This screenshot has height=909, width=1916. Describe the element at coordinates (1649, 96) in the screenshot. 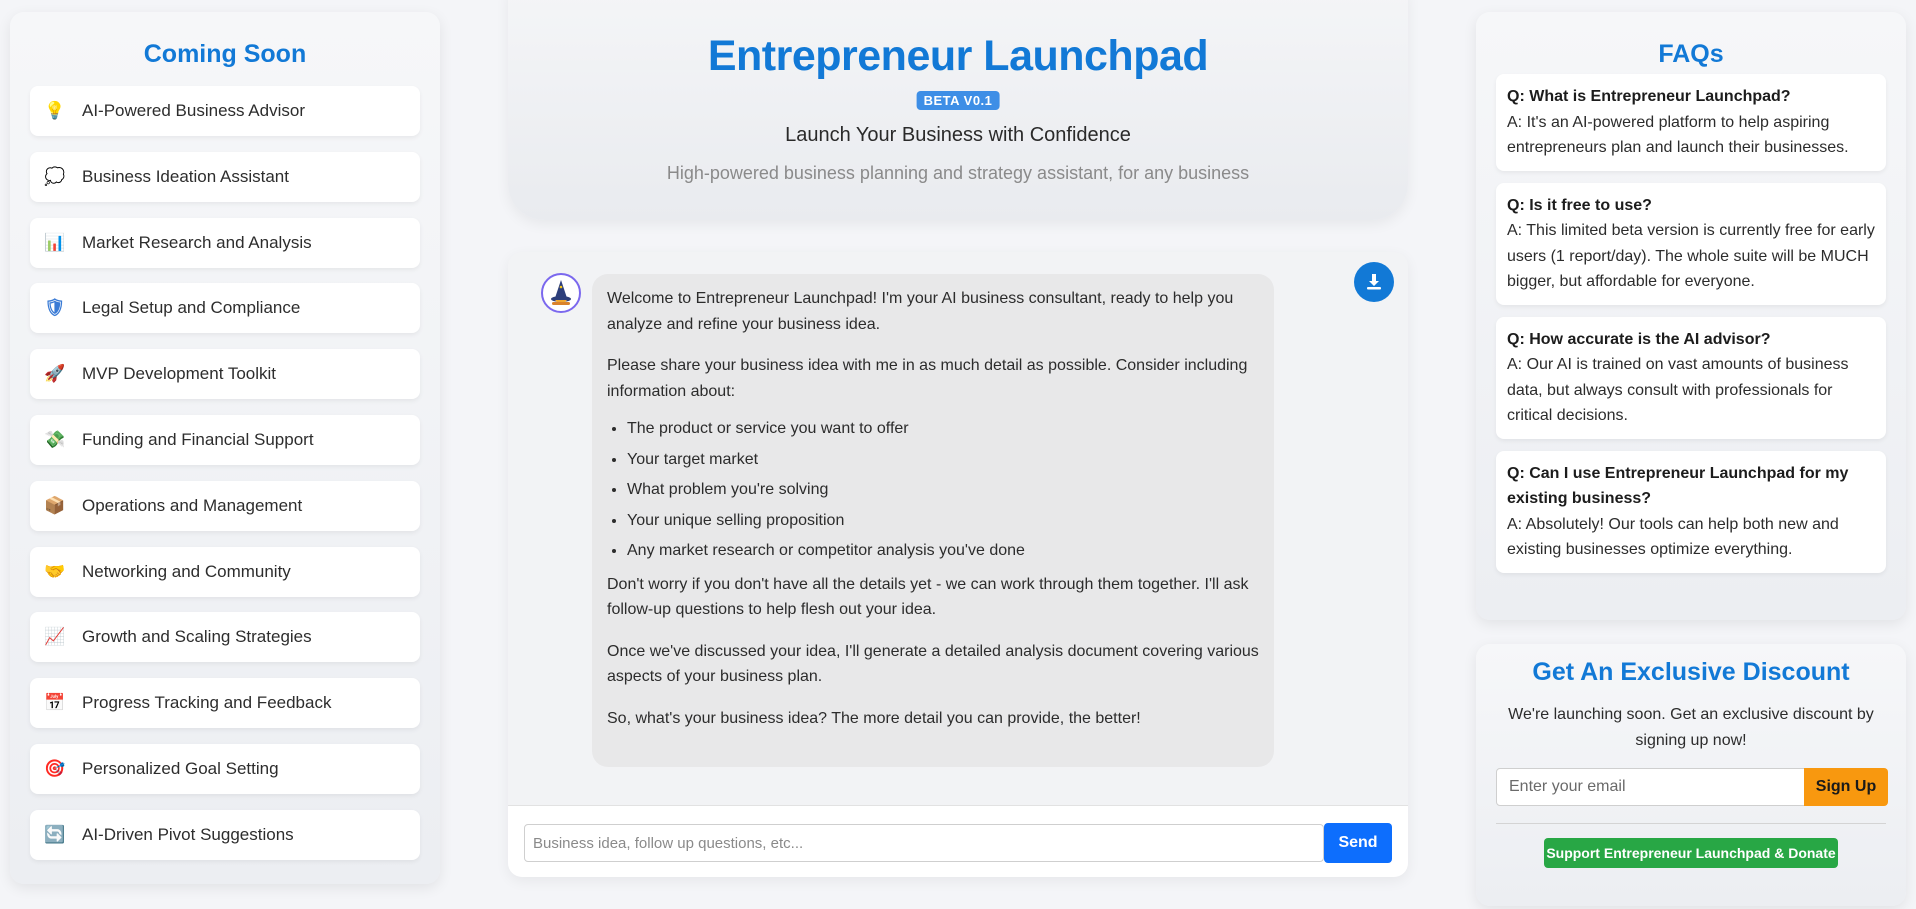

I see `faq-question: Q: What is Entrepreneur Launchpad?` at that location.